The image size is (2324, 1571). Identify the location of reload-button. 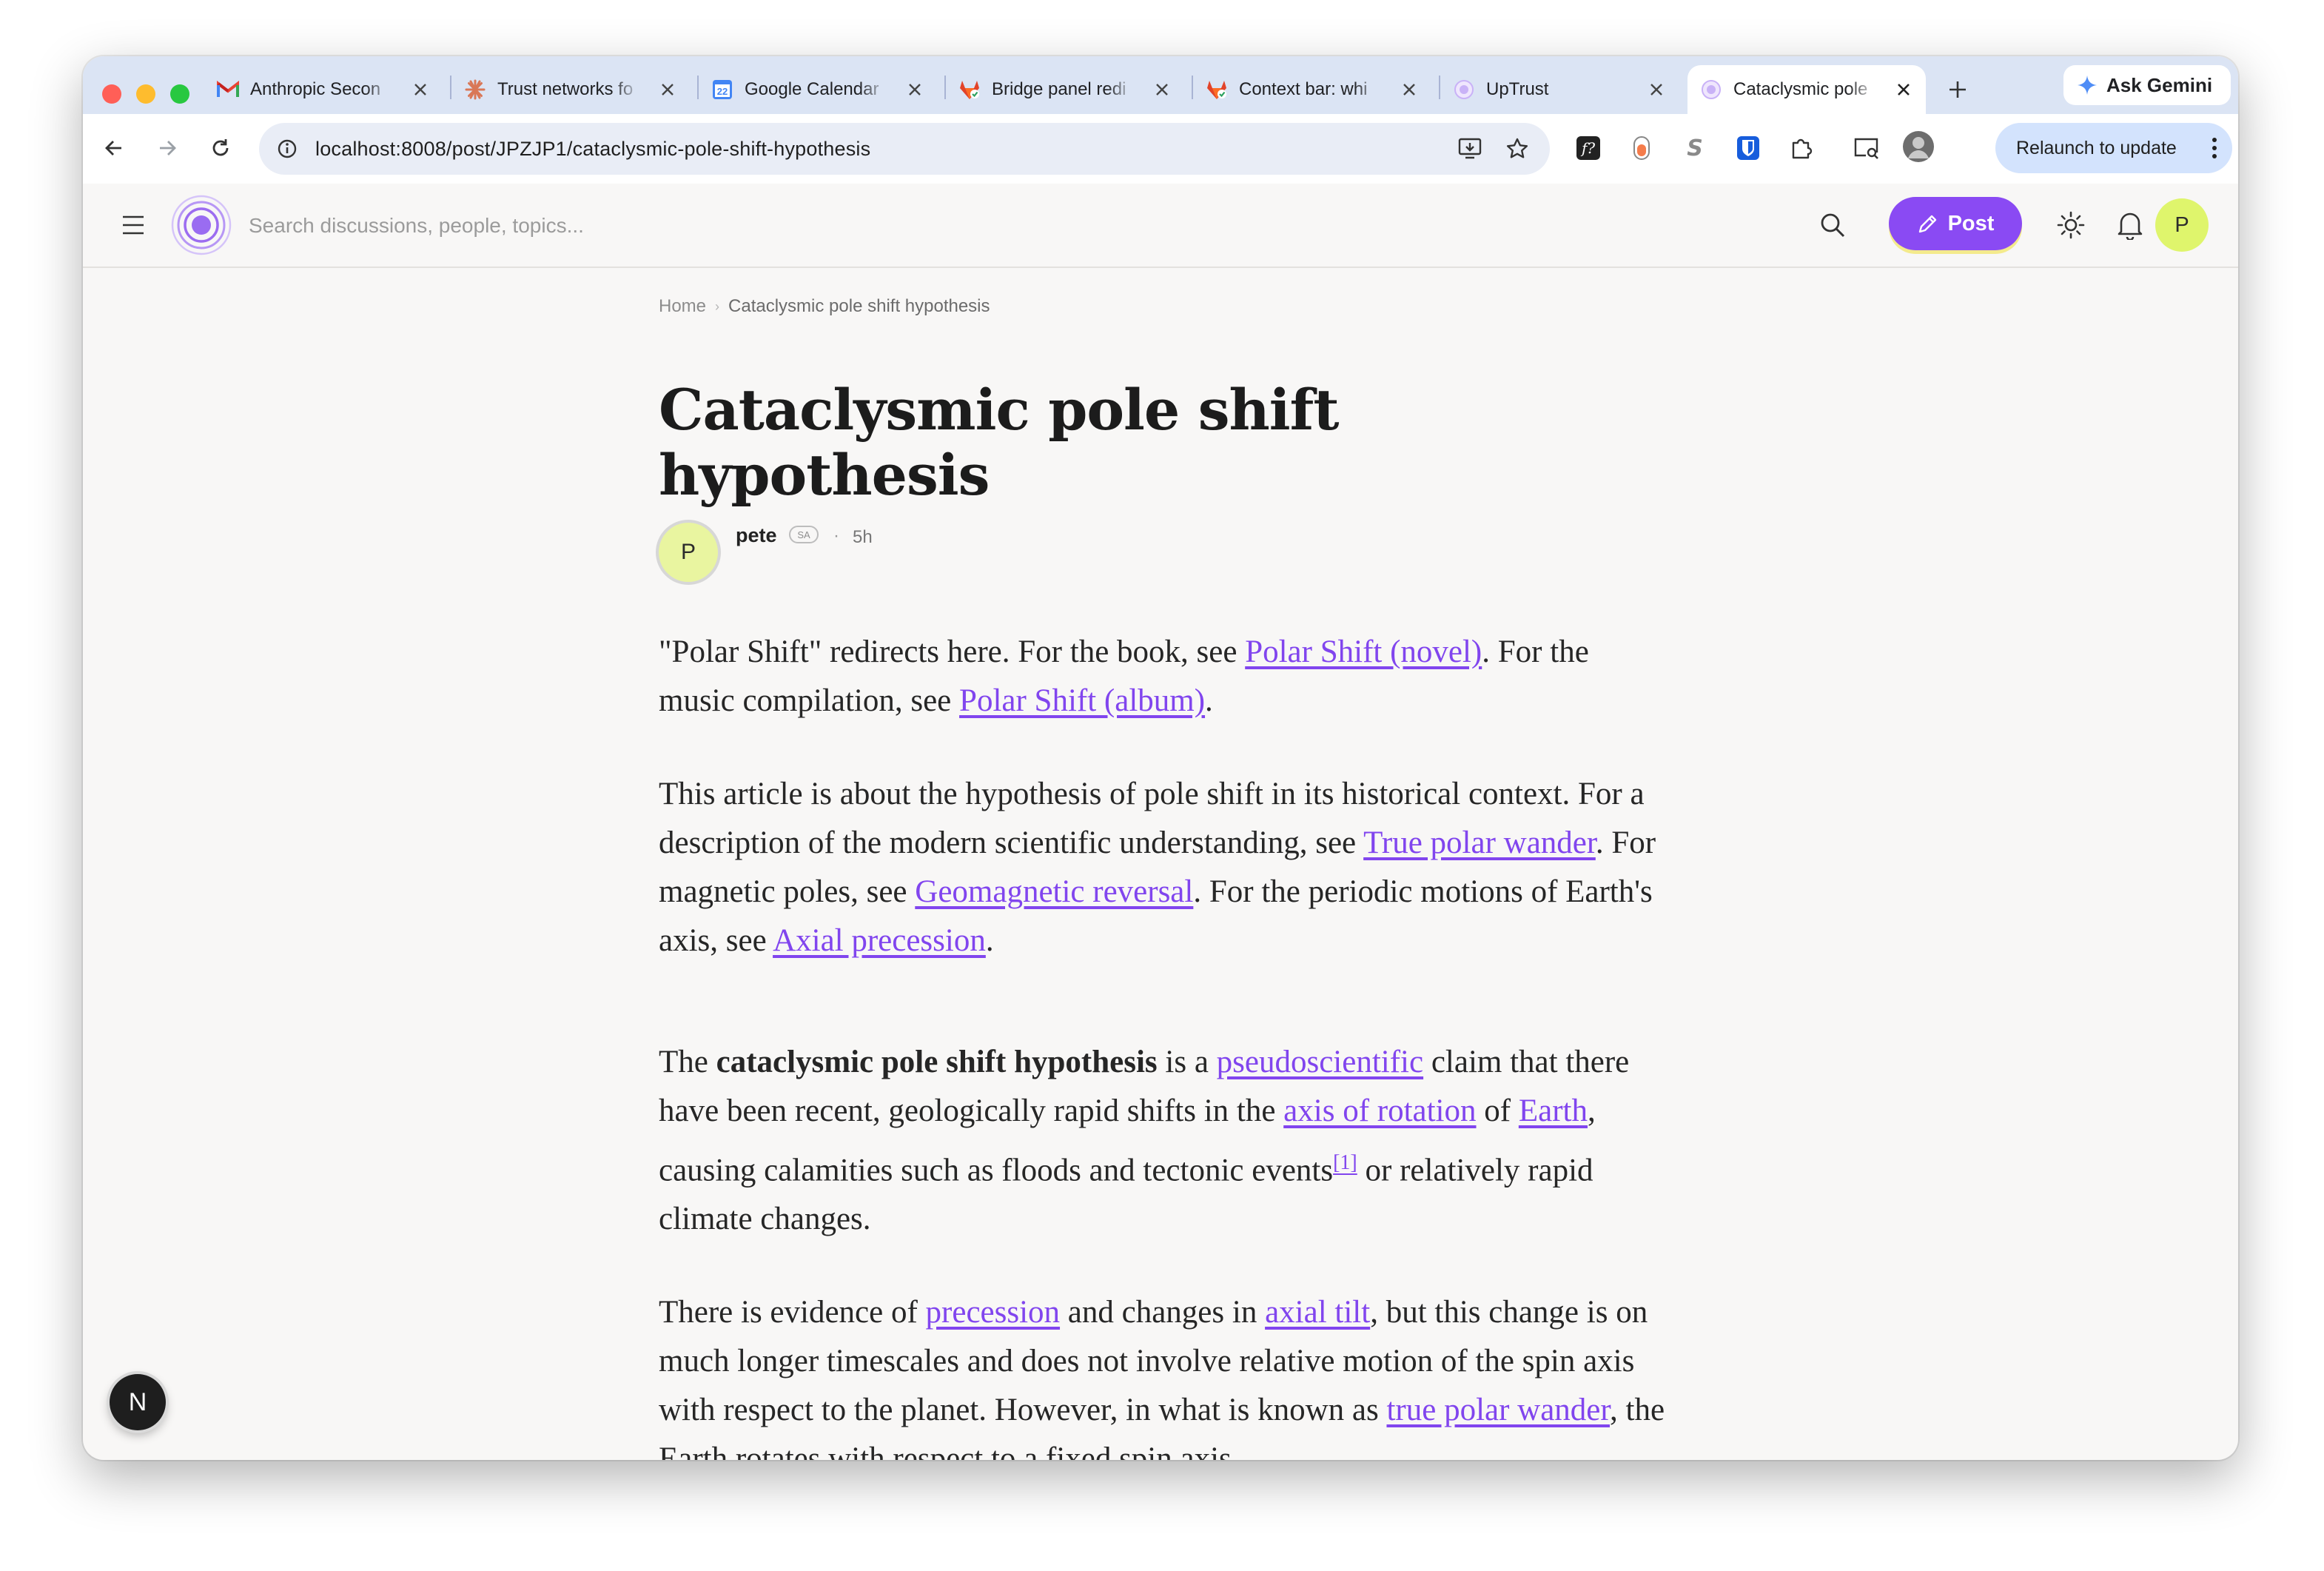
(220, 148).